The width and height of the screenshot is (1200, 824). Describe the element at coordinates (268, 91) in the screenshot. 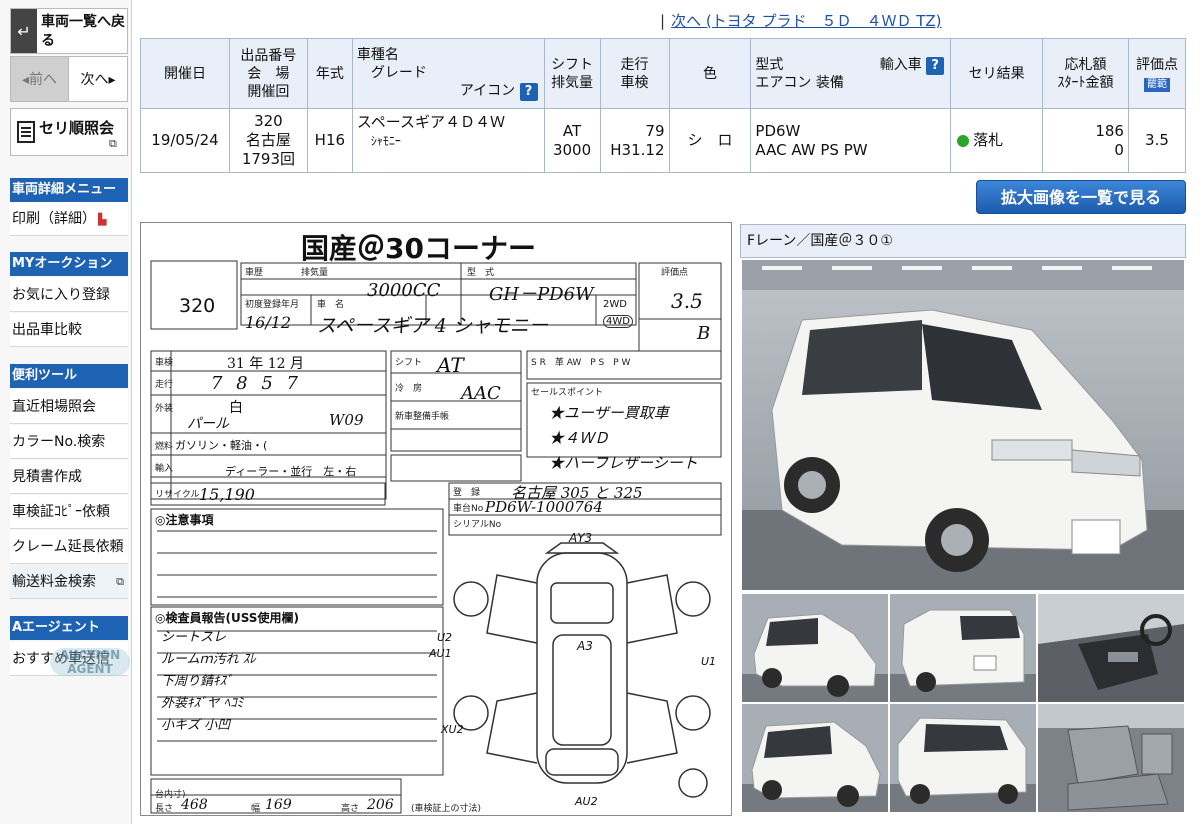

I see `col-lot-line3: 開催回` at that location.